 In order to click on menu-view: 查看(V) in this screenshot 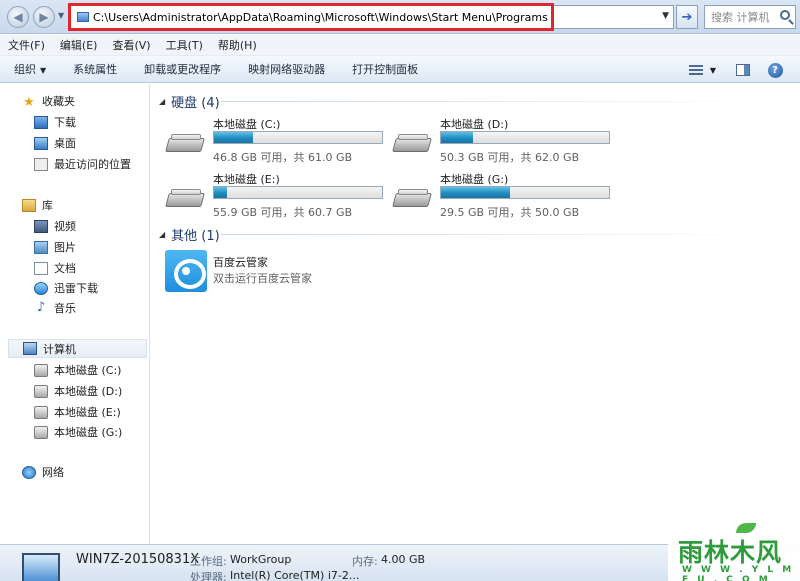, I will do `click(131, 45)`.